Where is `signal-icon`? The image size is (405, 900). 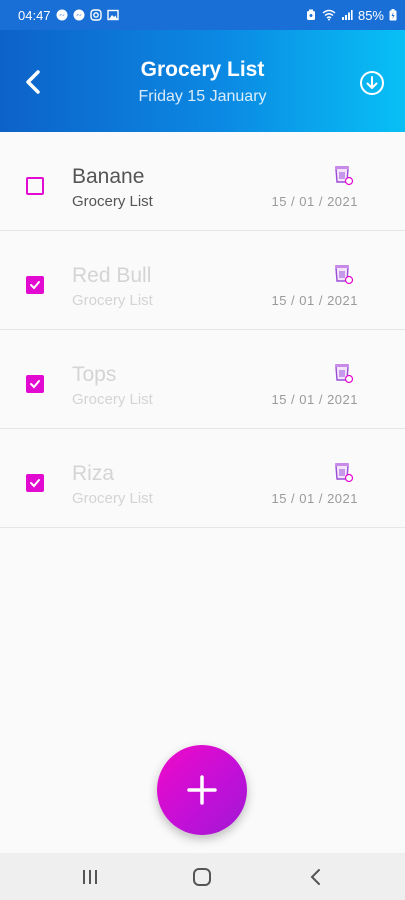
signal-icon is located at coordinates (347, 15).